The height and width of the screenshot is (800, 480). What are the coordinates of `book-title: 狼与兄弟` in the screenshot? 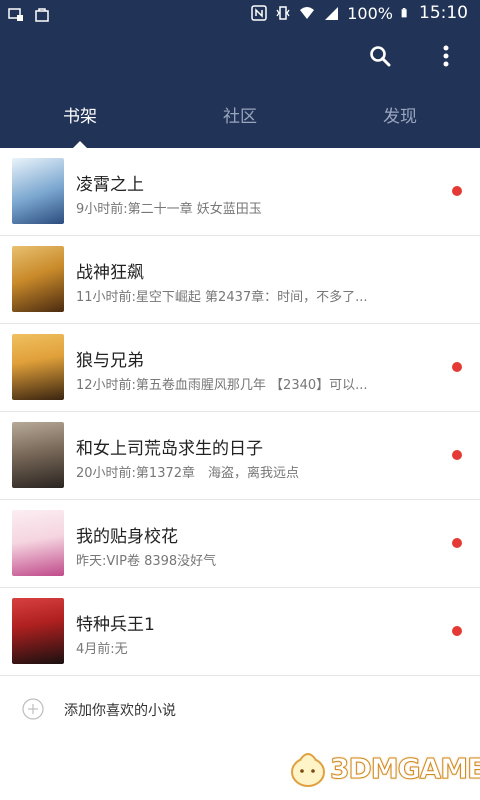 It's located at (110, 361).